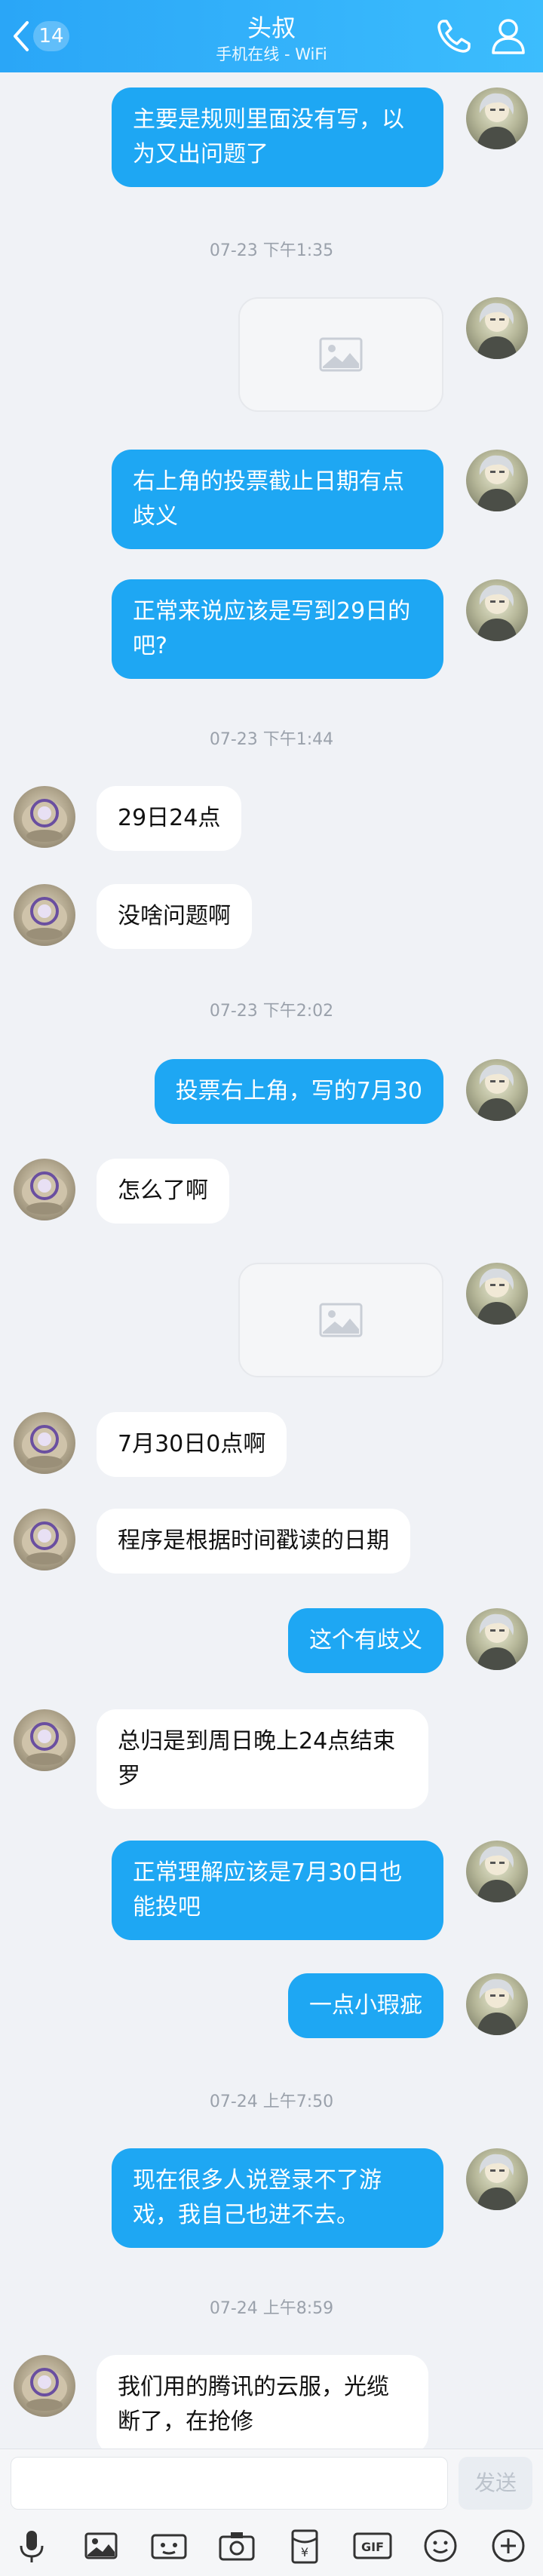 The image size is (543, 2576). Describe the element at coordinates (271, 250) in the screenshot. I see `timestamp: 07-23 下午1:35` at that location.